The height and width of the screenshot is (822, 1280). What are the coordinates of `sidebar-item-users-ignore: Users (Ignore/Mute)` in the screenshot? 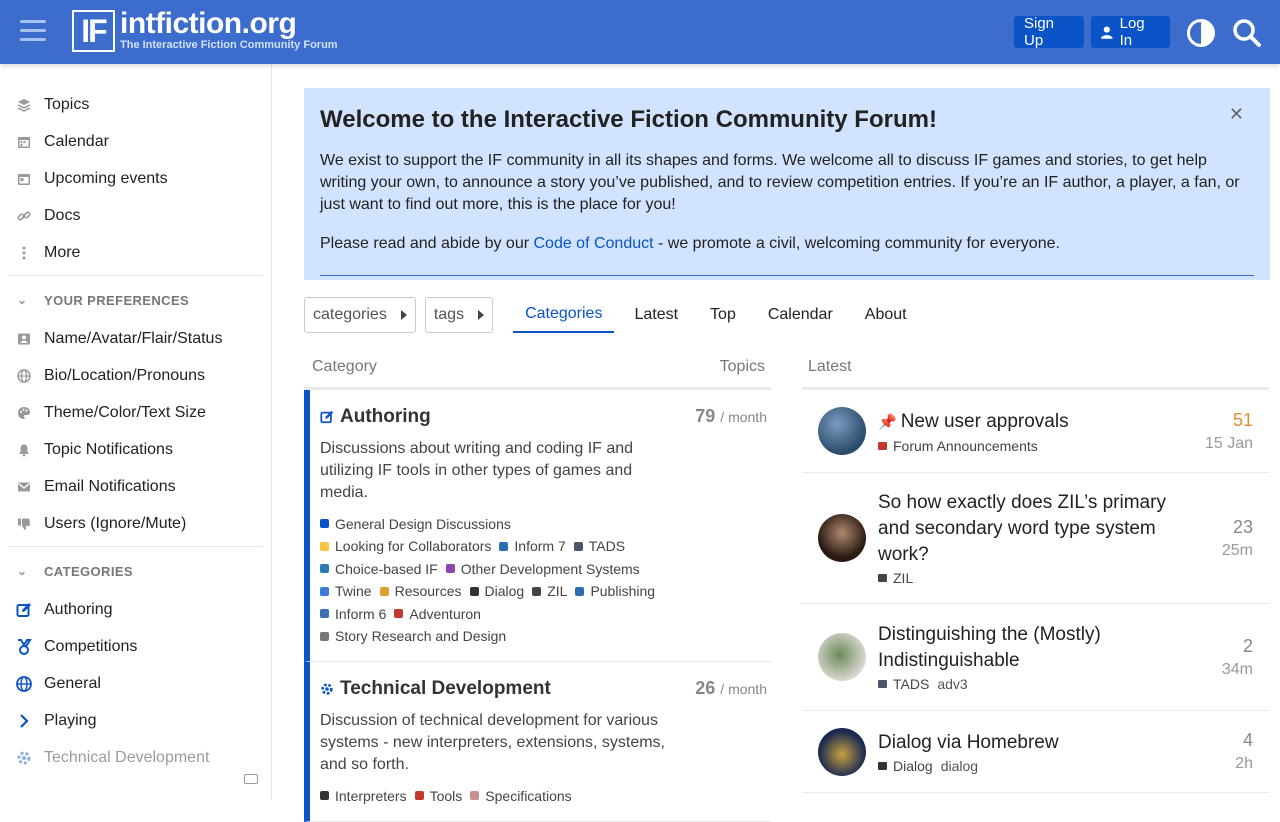 It's located at (135, 523).